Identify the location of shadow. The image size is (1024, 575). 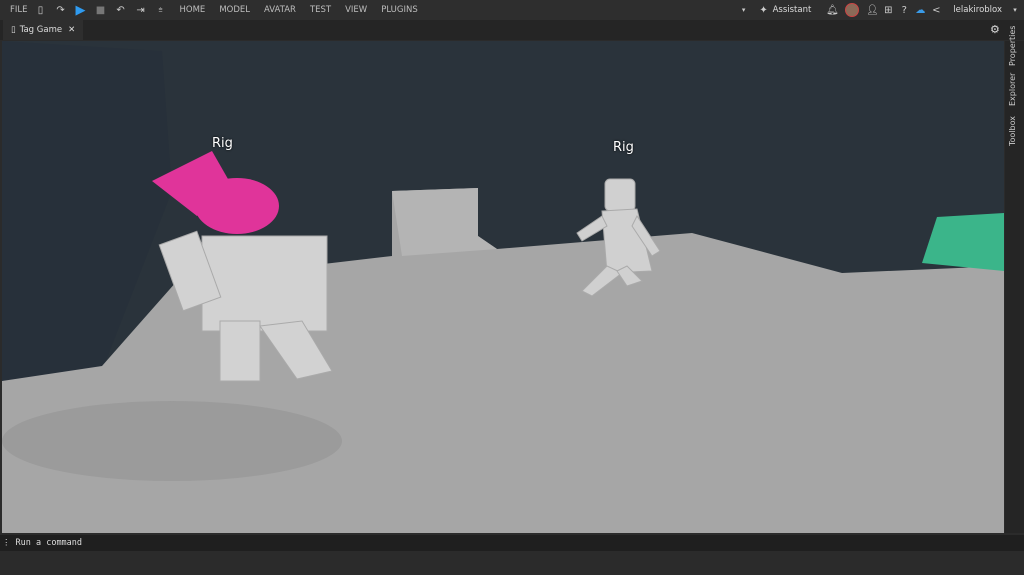
(172, 441).